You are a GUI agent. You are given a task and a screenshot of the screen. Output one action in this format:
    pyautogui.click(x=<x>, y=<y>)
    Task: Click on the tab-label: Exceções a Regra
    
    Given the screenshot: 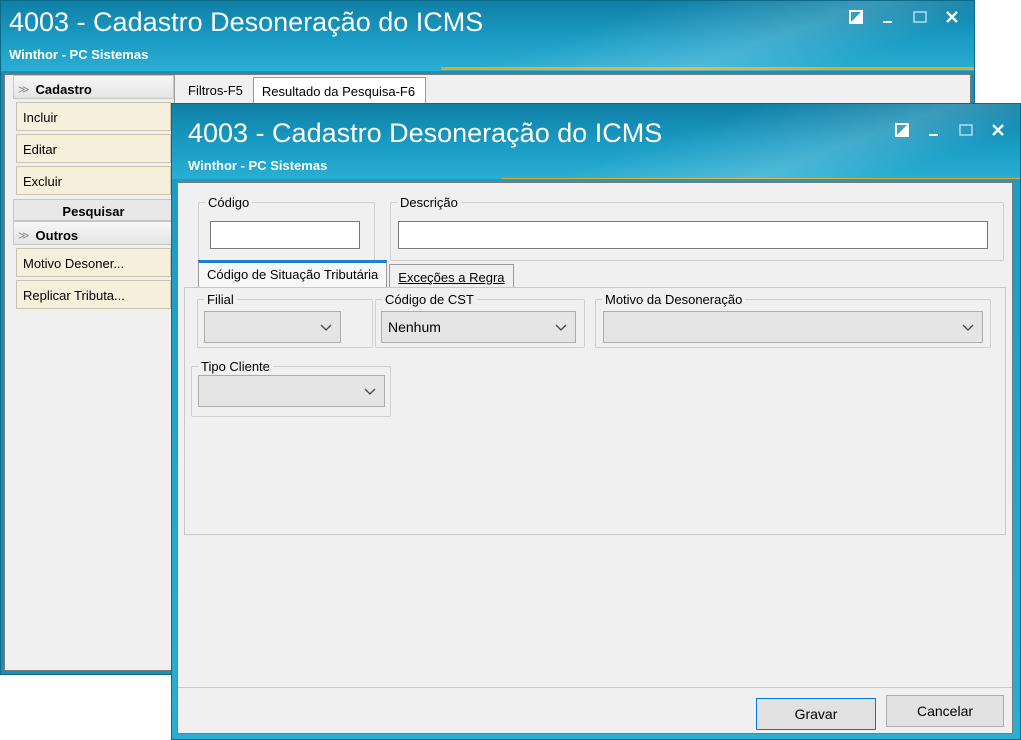 What is the action you would take?
    pyautogui.click(x=451, y=277)
    